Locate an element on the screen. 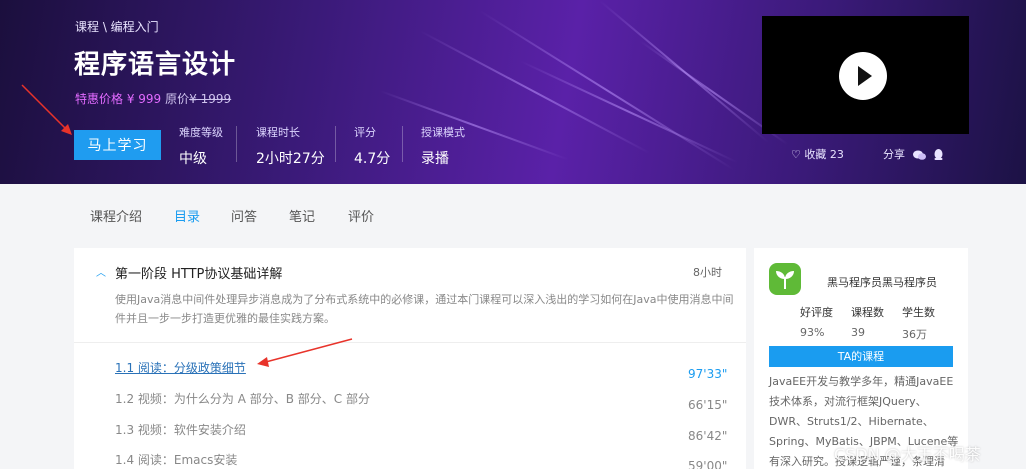  arrow-to-start-button is located at coordinates (46, 109).